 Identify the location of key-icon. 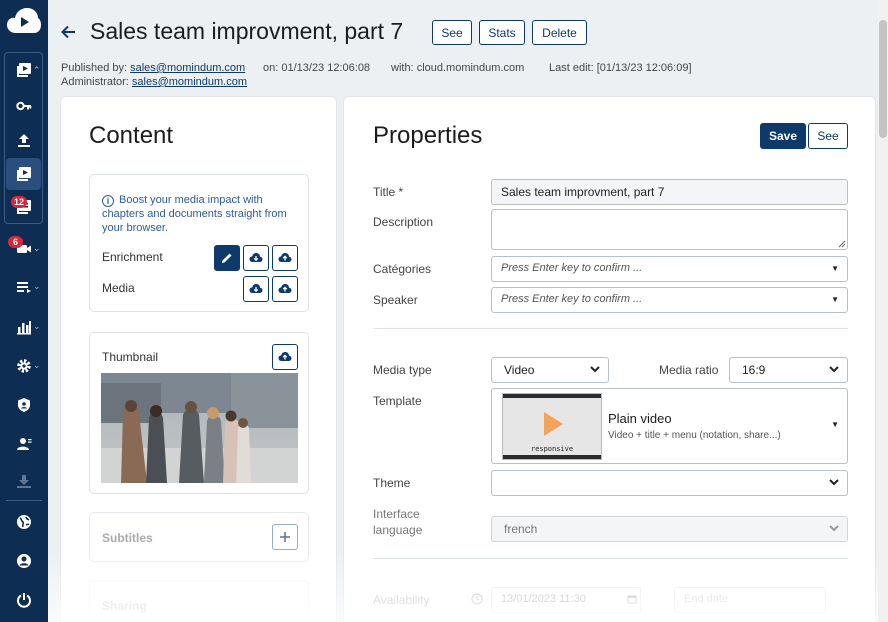
(24, 106).